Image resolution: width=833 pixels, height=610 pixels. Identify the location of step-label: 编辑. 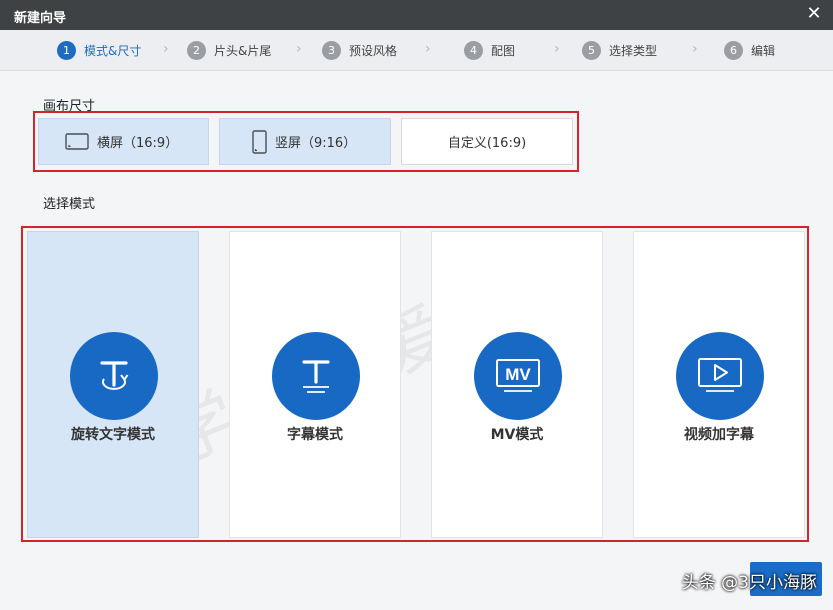
(763, 50).